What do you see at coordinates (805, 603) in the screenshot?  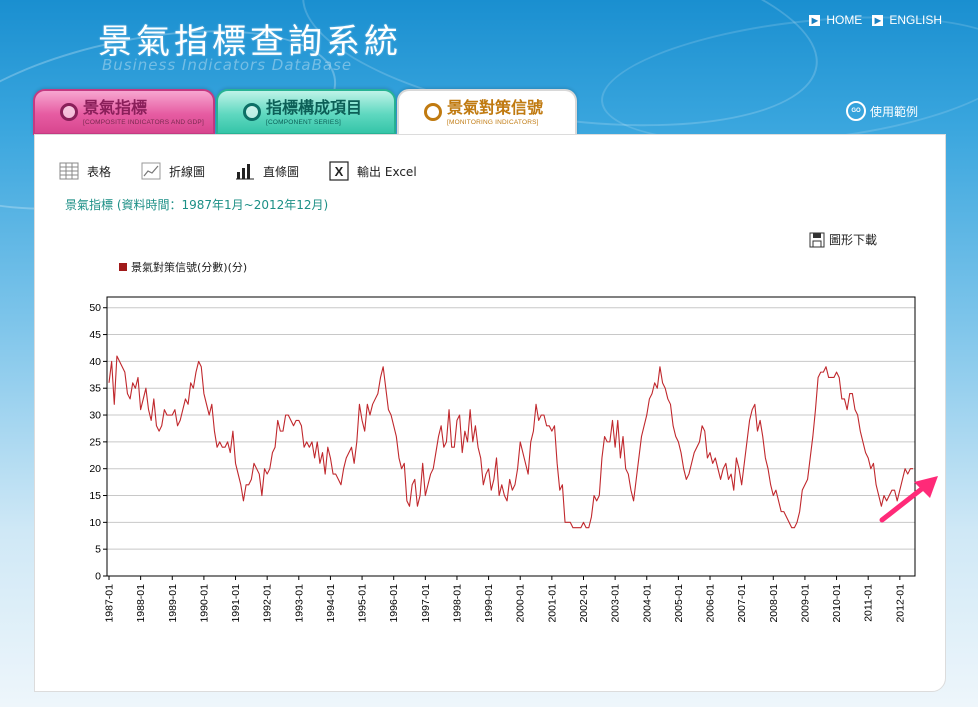 I see `x-tick-label: 2009-01` at bounding box center [805, 603].